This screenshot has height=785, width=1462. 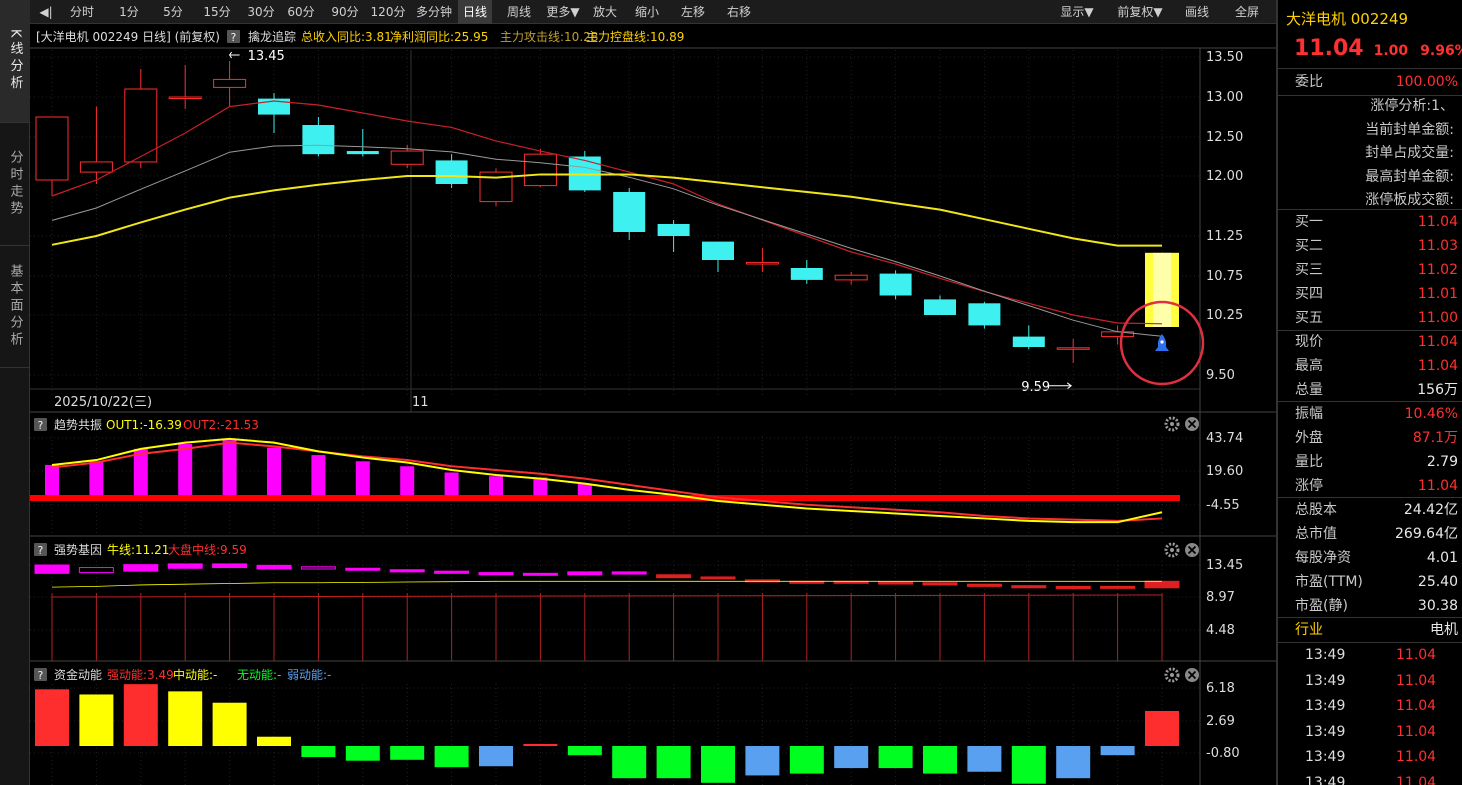 What do you see at coordinates (261, 12) in the screenshot?
I see `toolbar-item-5: 30分` at bounding box center [261, 12].